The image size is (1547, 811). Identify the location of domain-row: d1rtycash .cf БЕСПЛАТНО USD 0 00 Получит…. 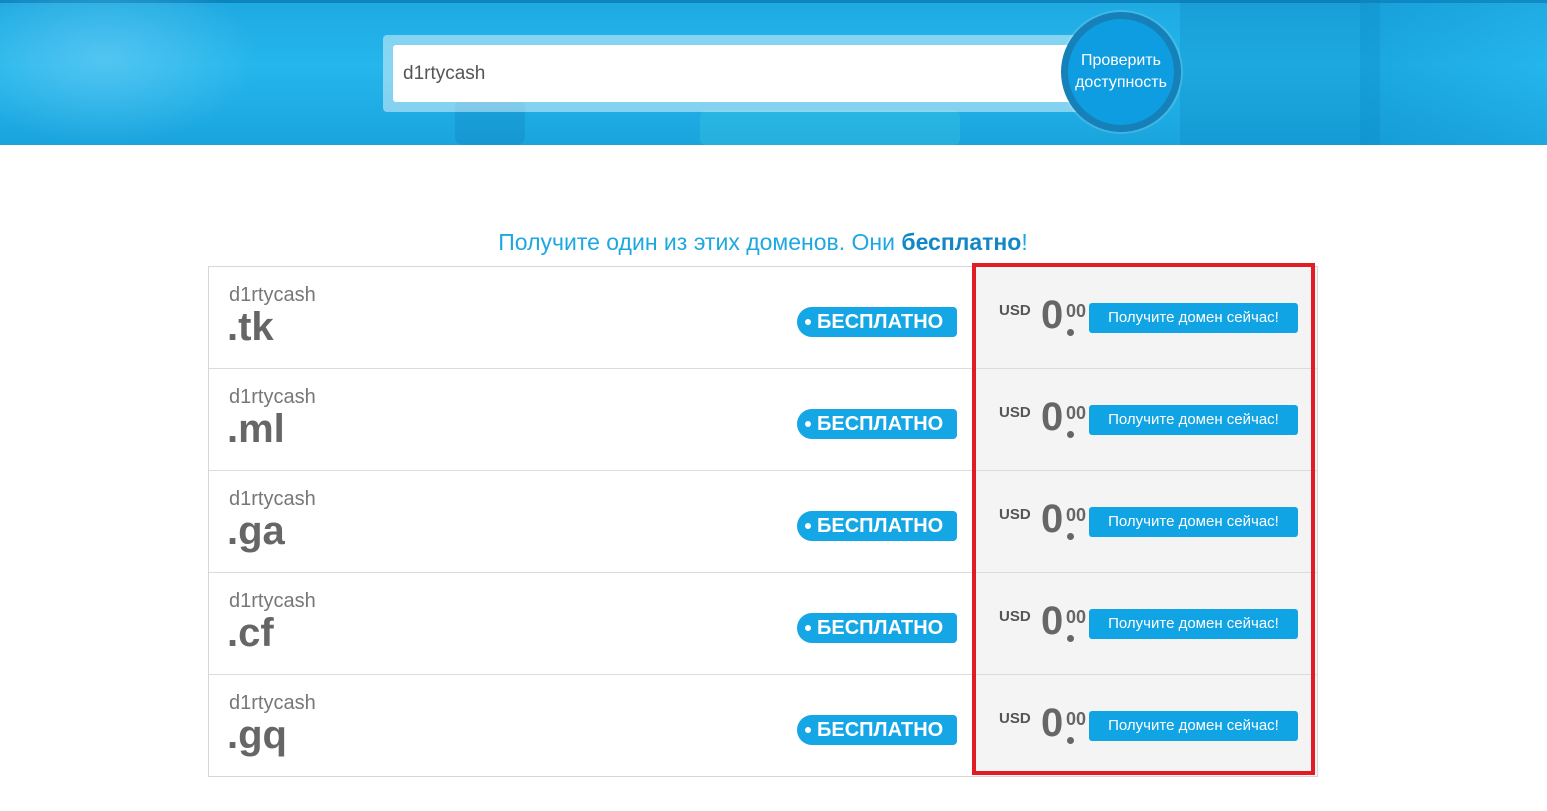
(763, 624).